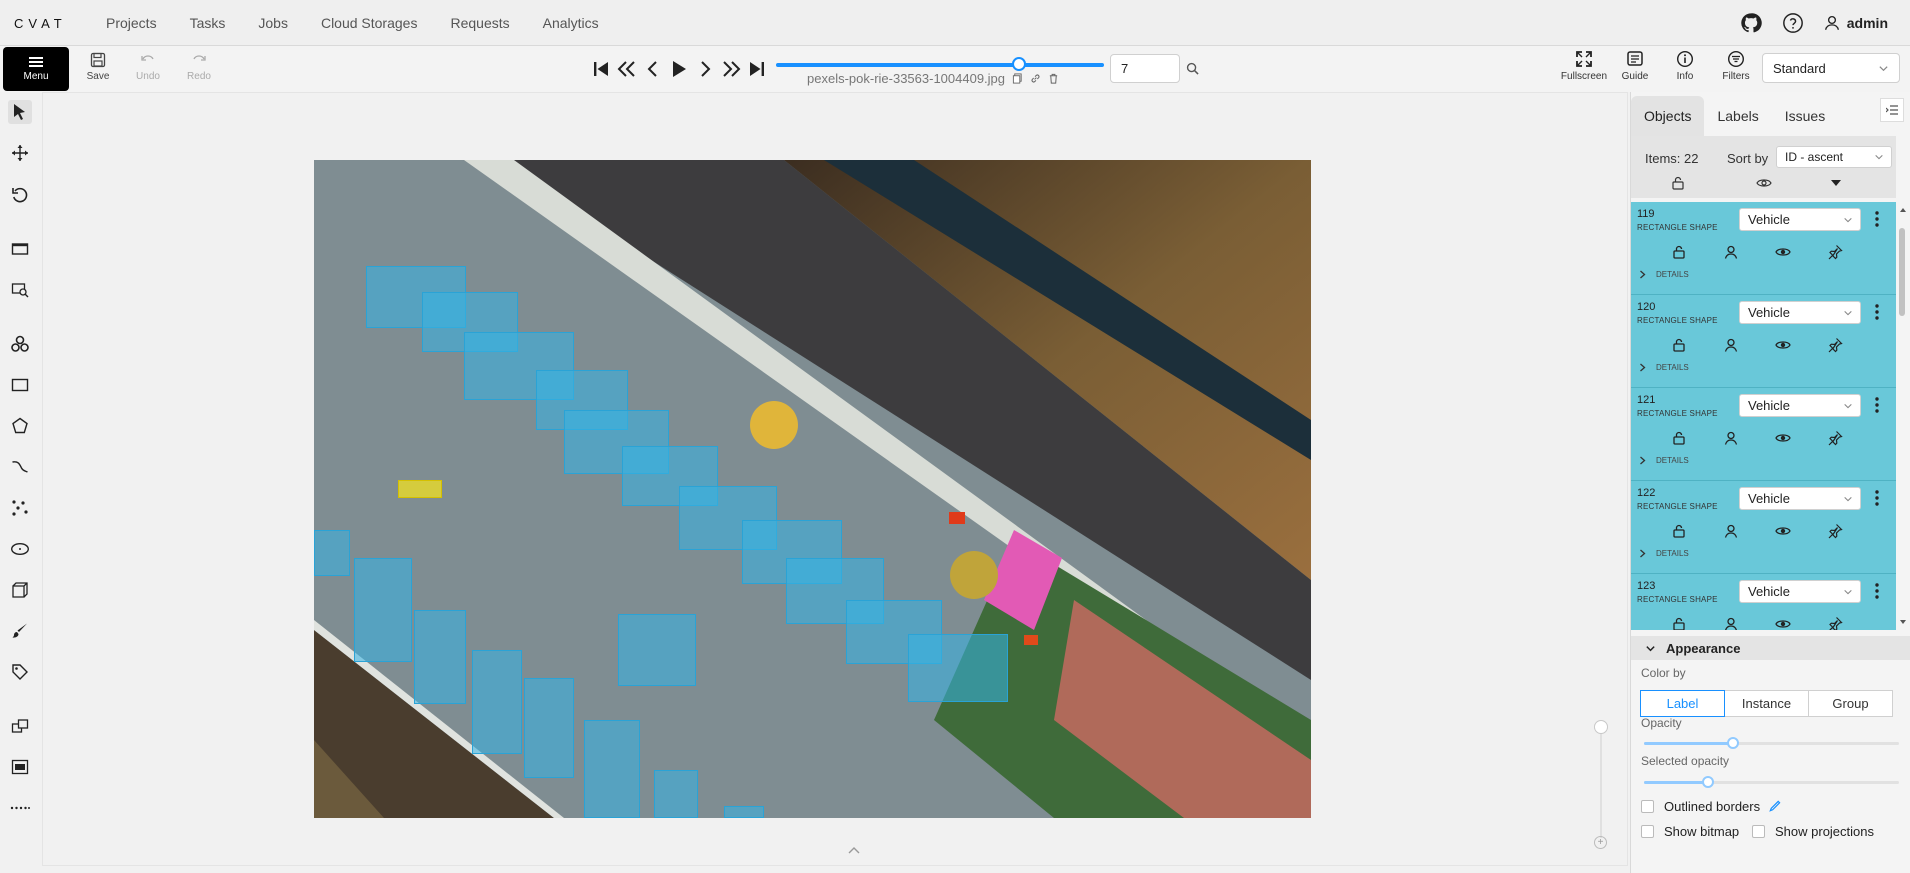 This screenshot has height=873, width=1910. What do you see at coordinates (1601, 727) in the screenshot?
I see `zoom-slider-handle` at bounding box center [1601, 727].